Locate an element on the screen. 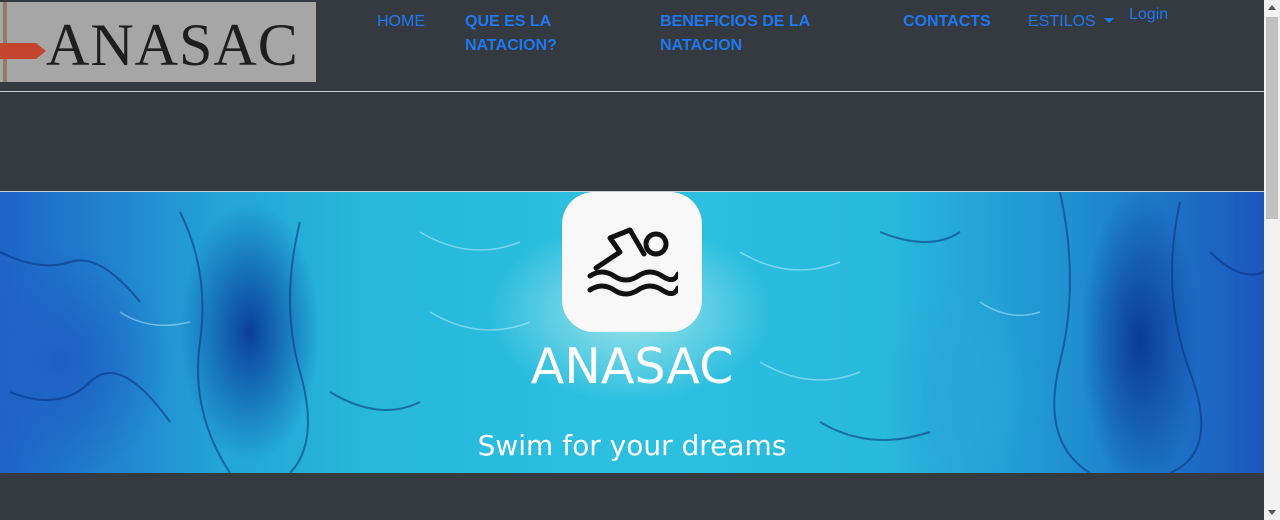 The height and width of the screenshot is (520, 1280). caret-down-icon is located at coordinates (1108, 20).